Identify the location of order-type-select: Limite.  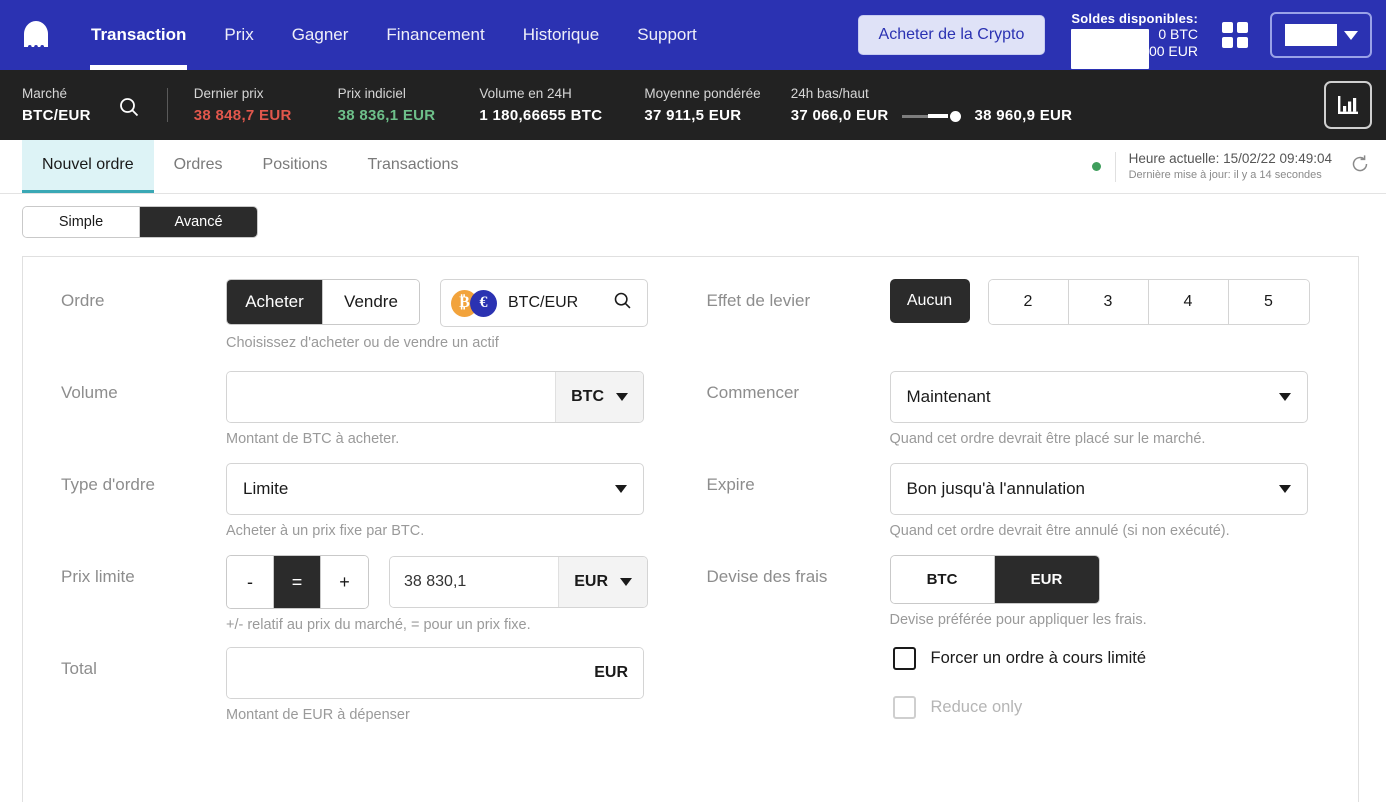
(435, 489).